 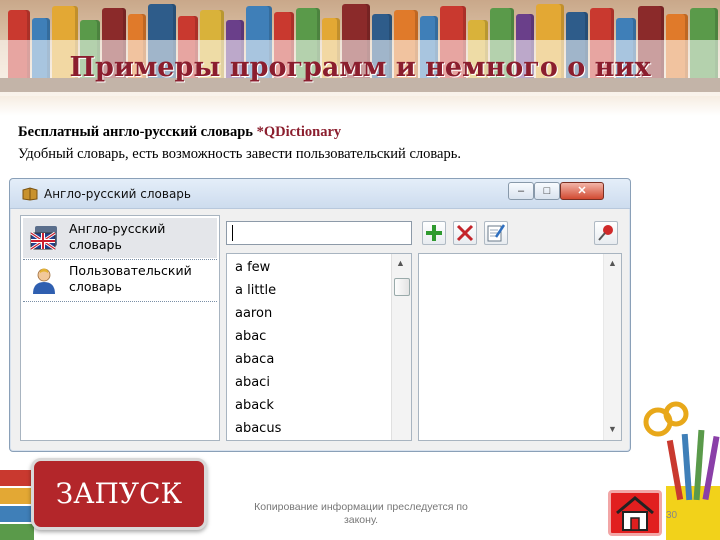 What do you see at coordinates (612, 347) in the screenshot?
I see `translation-scrollbar: ▲ ▼` at bounding box center [612, 347].